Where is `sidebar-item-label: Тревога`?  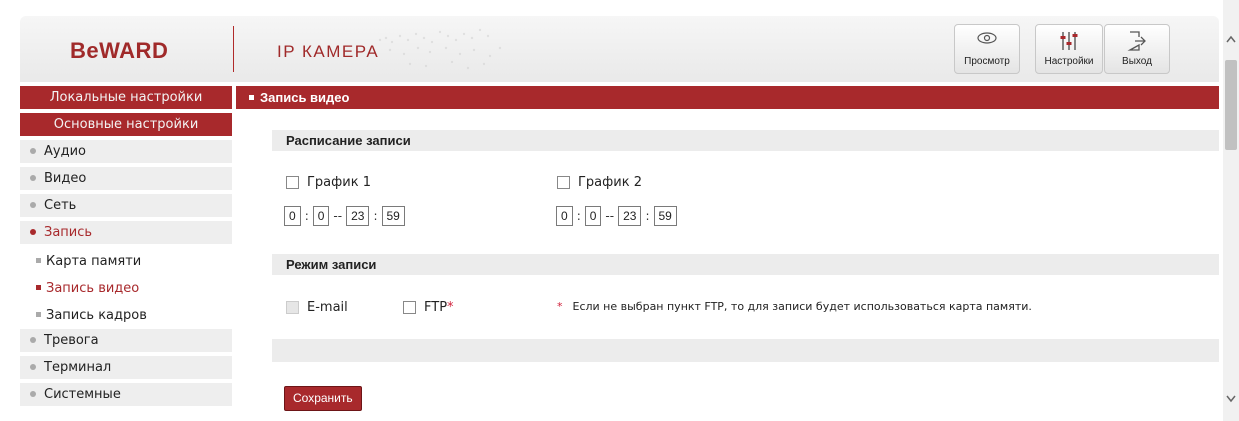 sidebar-item-label: Тревога is located at coordinates (71, 340).